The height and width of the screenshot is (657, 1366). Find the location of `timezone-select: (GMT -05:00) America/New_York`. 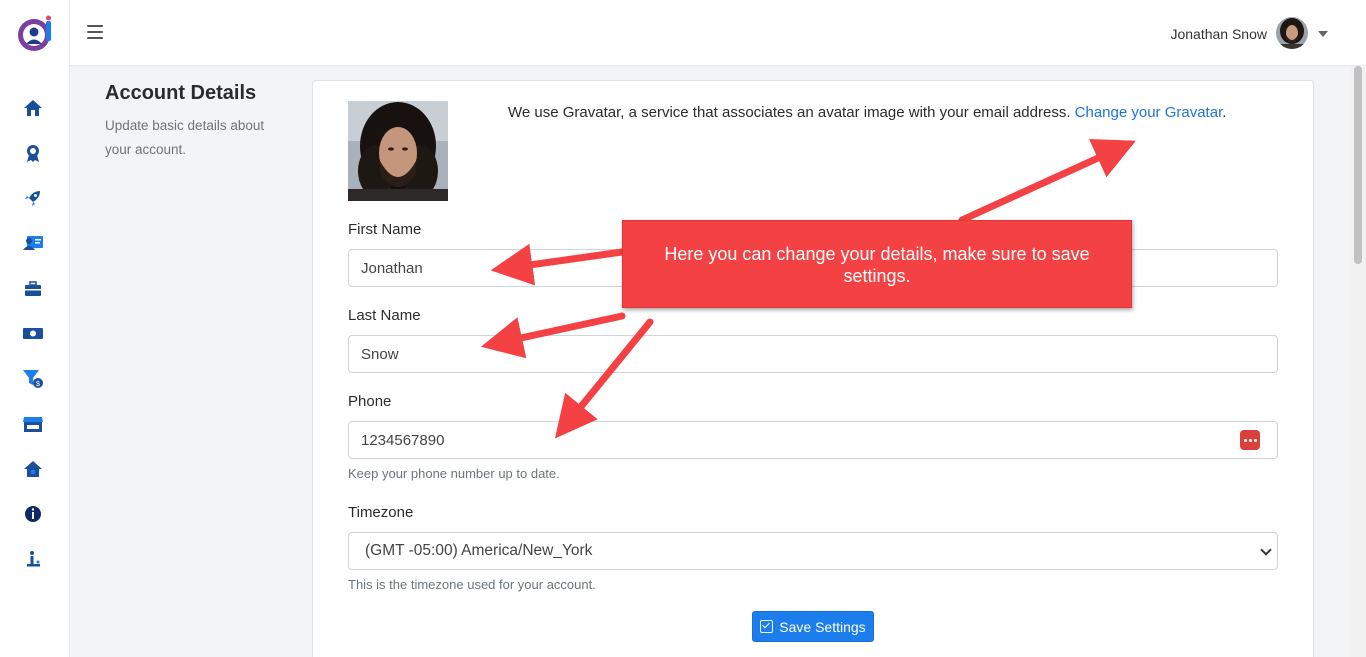

timezone-select: (GMT -05:00) America/New_York is located at coordinates (813, 551).